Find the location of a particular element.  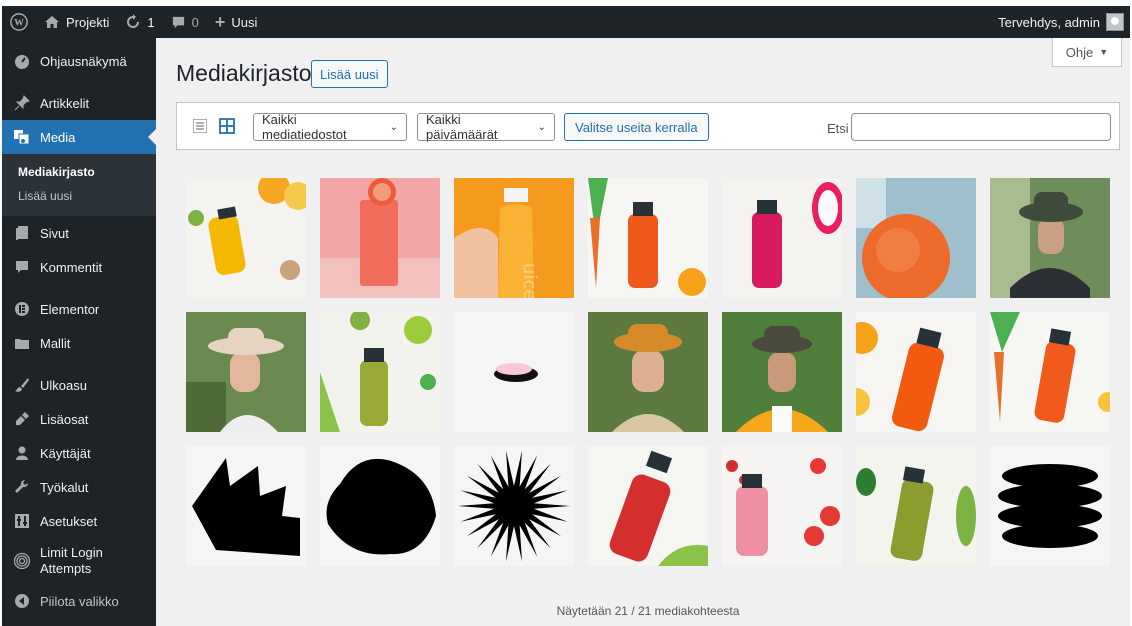

sidebar-item-label: Elementor is located at coordinates (70, 309).